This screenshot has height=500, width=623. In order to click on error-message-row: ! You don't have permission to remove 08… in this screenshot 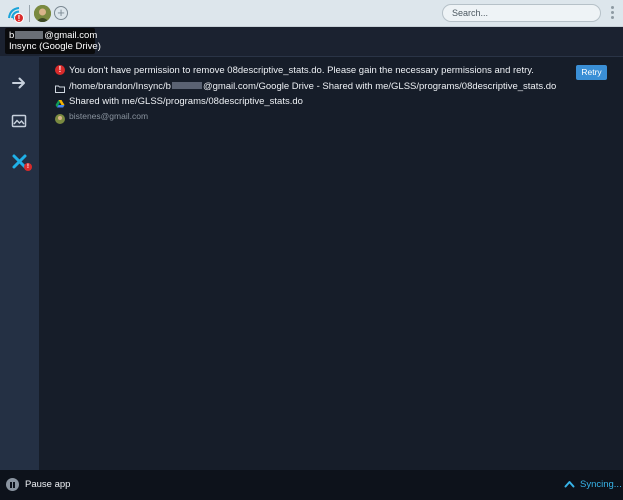, I will do `click(294, 70)`.